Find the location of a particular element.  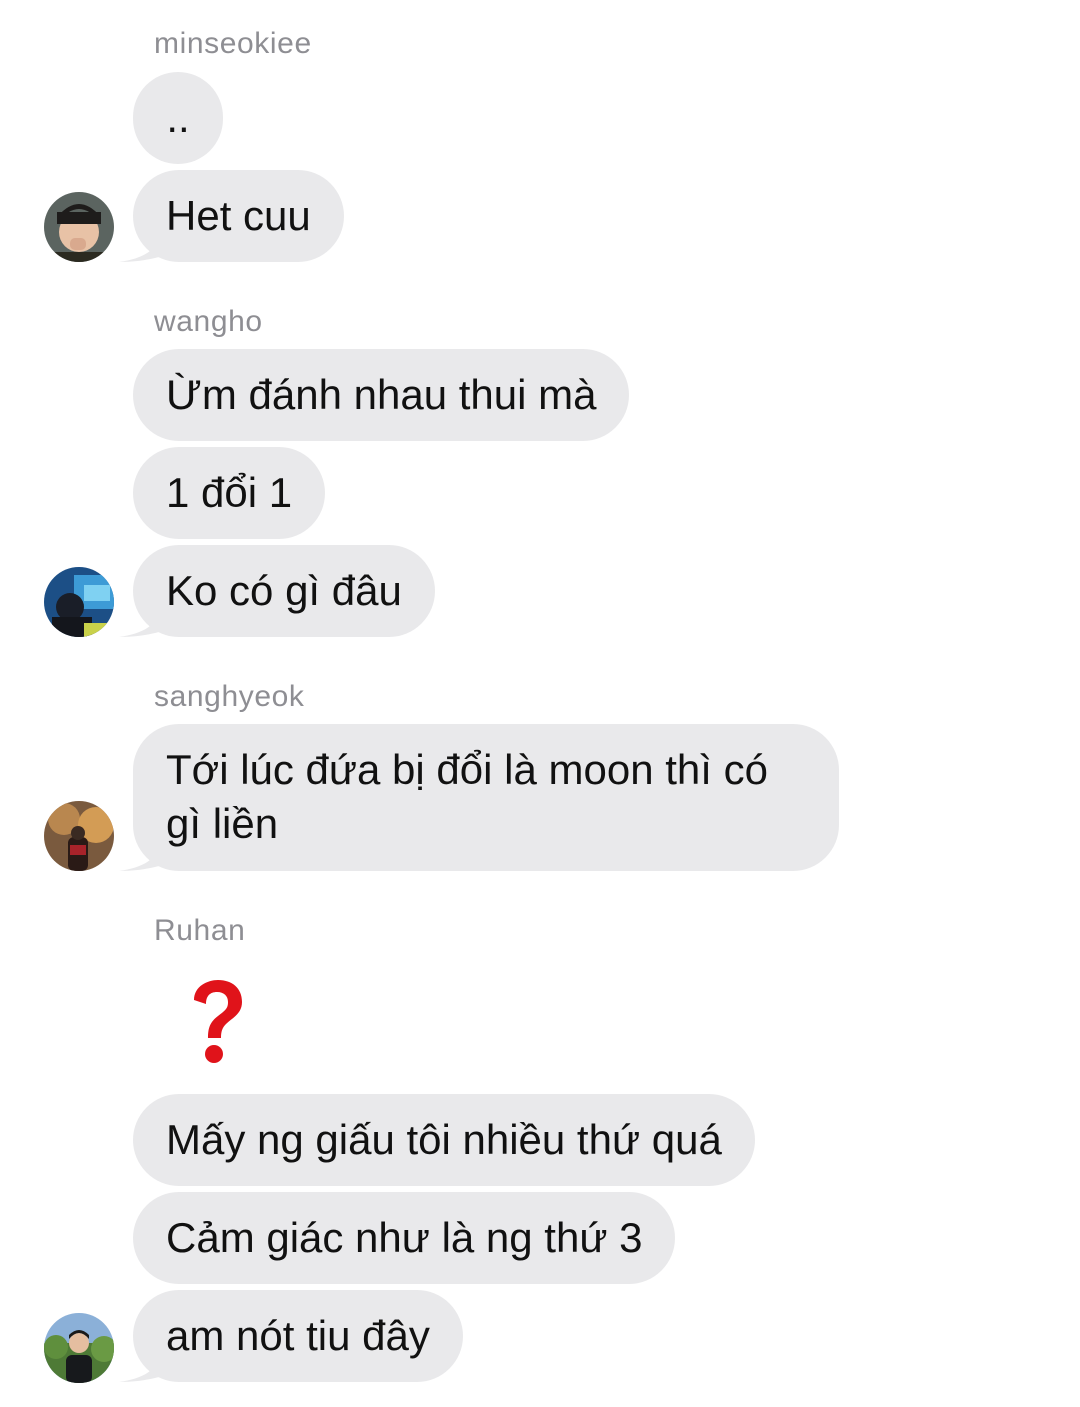

message-bubble: Cảm giác như là ng thứ 3 is located at coordinates (404, 1238).